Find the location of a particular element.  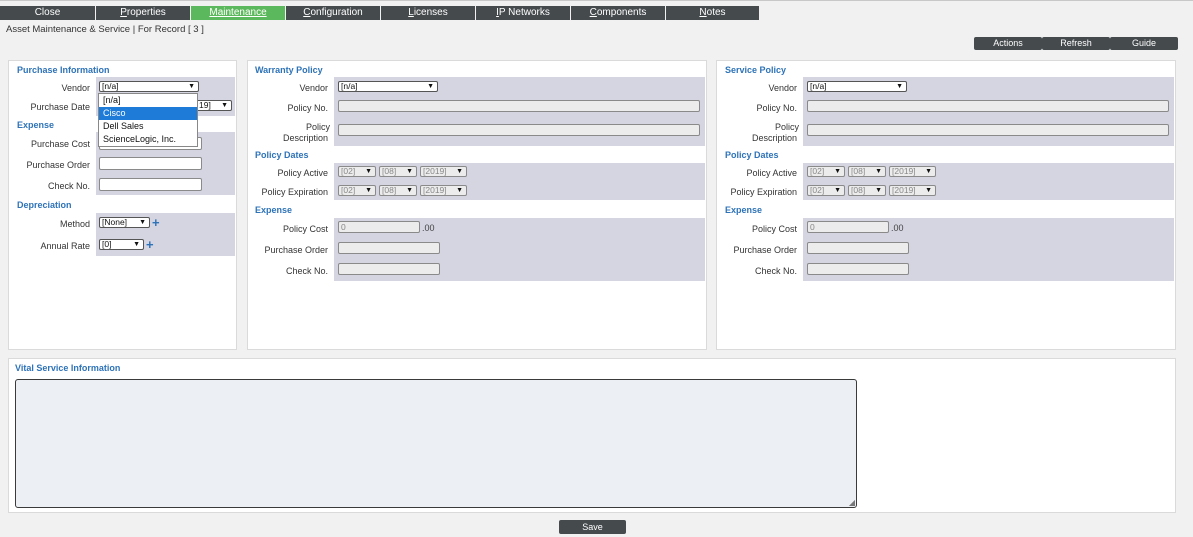

service-policy-dates-title: Policy Dates is located at coordinates (752, 155).